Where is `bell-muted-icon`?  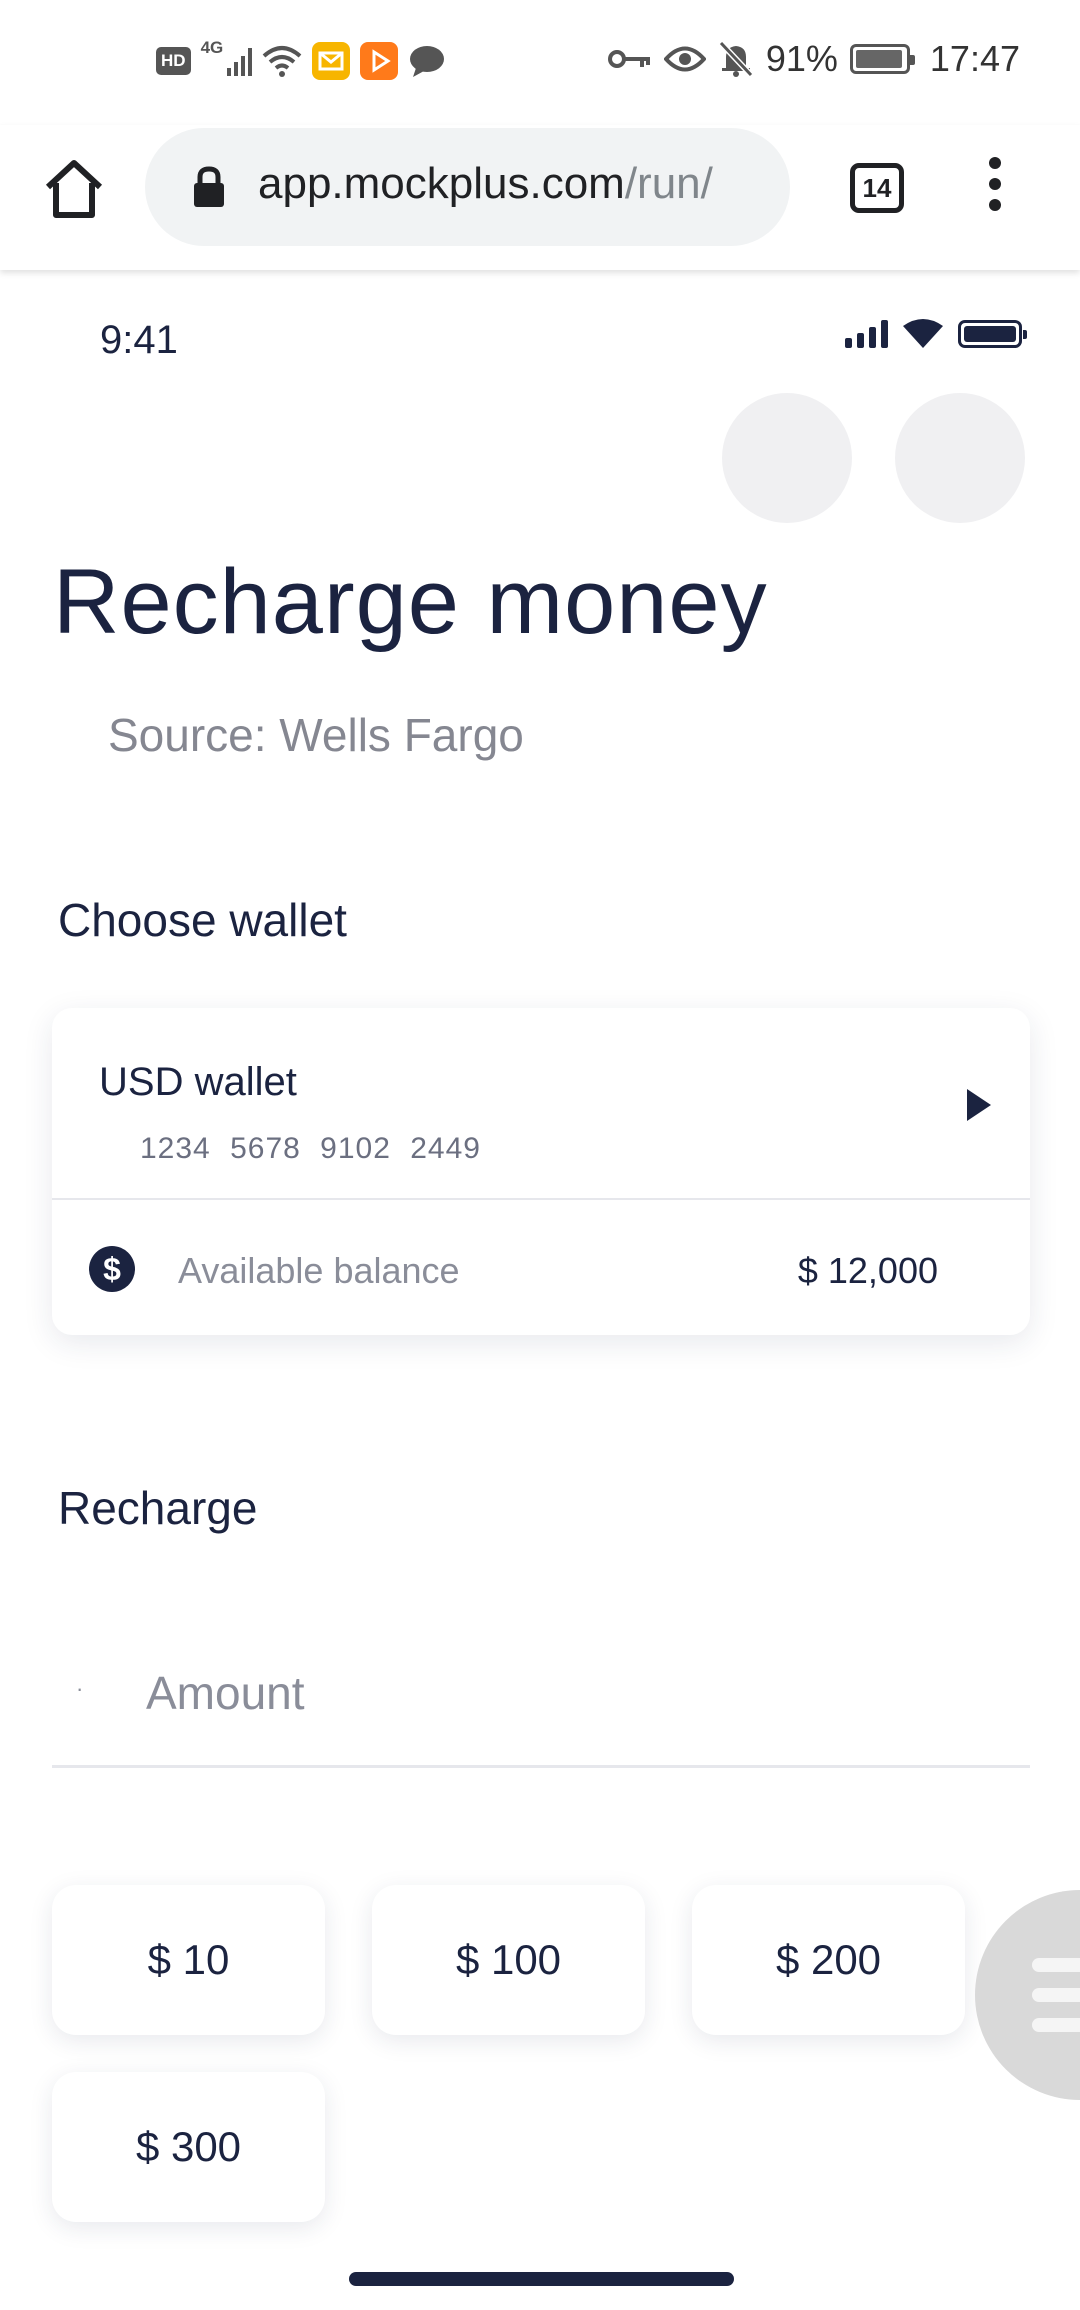
bell-muted-icon is located at coordinates (736, 59).